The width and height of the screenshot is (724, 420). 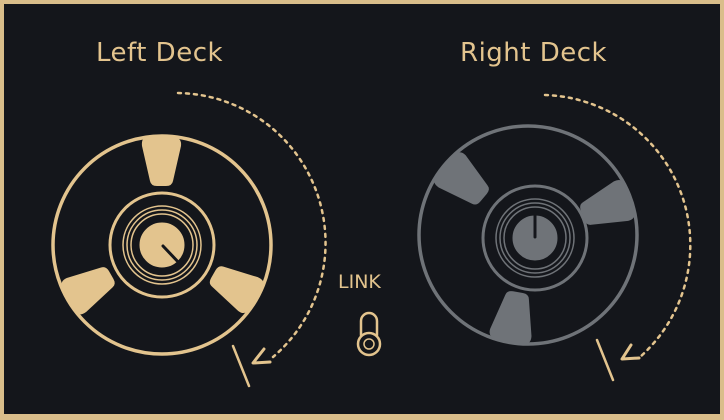 I want to click on left-knob-icon, so click(x=162, y=245).